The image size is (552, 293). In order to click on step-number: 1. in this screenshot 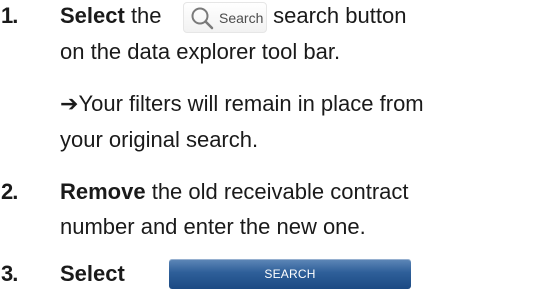, I will do `click(9, 15)`.